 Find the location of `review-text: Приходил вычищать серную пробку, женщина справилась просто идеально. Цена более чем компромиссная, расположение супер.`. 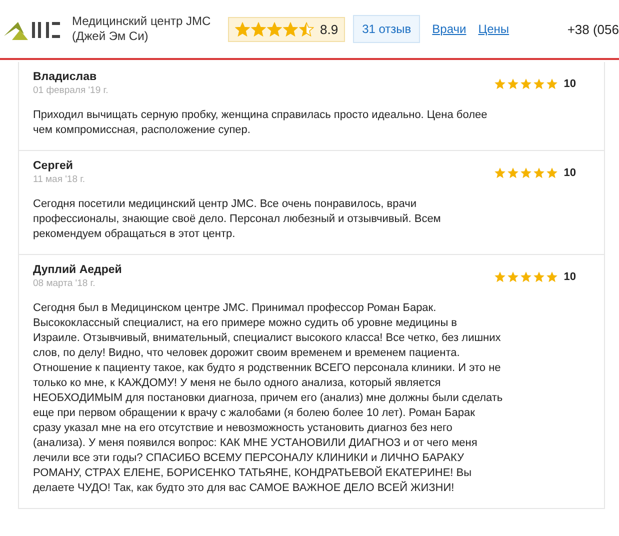

review-text: Приходил вычищать серную пробку, женщина справилась просто идеально. Цена более чем компромиссная, расположение супер. is located at coordinates (260, 123).